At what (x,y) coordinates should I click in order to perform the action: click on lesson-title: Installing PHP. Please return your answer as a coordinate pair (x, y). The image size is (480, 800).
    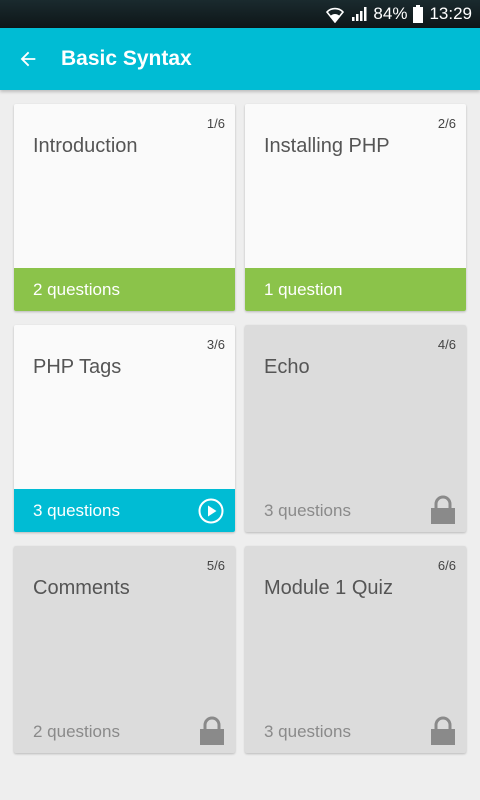
    Looking at the image, I should click on (327, 146).